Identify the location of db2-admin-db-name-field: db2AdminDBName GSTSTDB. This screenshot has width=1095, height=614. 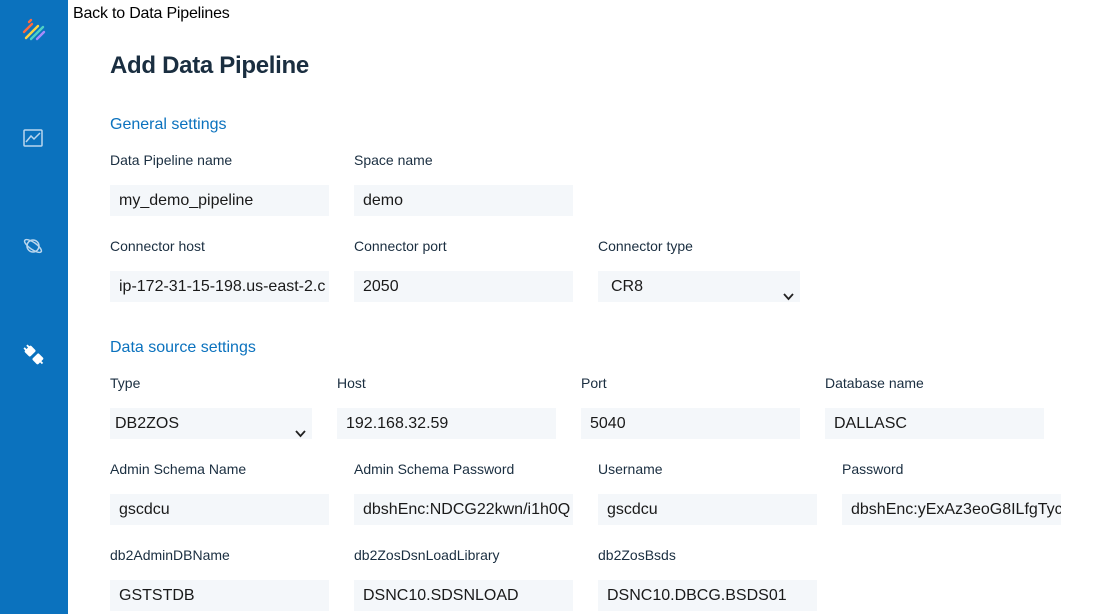
(219, 578).